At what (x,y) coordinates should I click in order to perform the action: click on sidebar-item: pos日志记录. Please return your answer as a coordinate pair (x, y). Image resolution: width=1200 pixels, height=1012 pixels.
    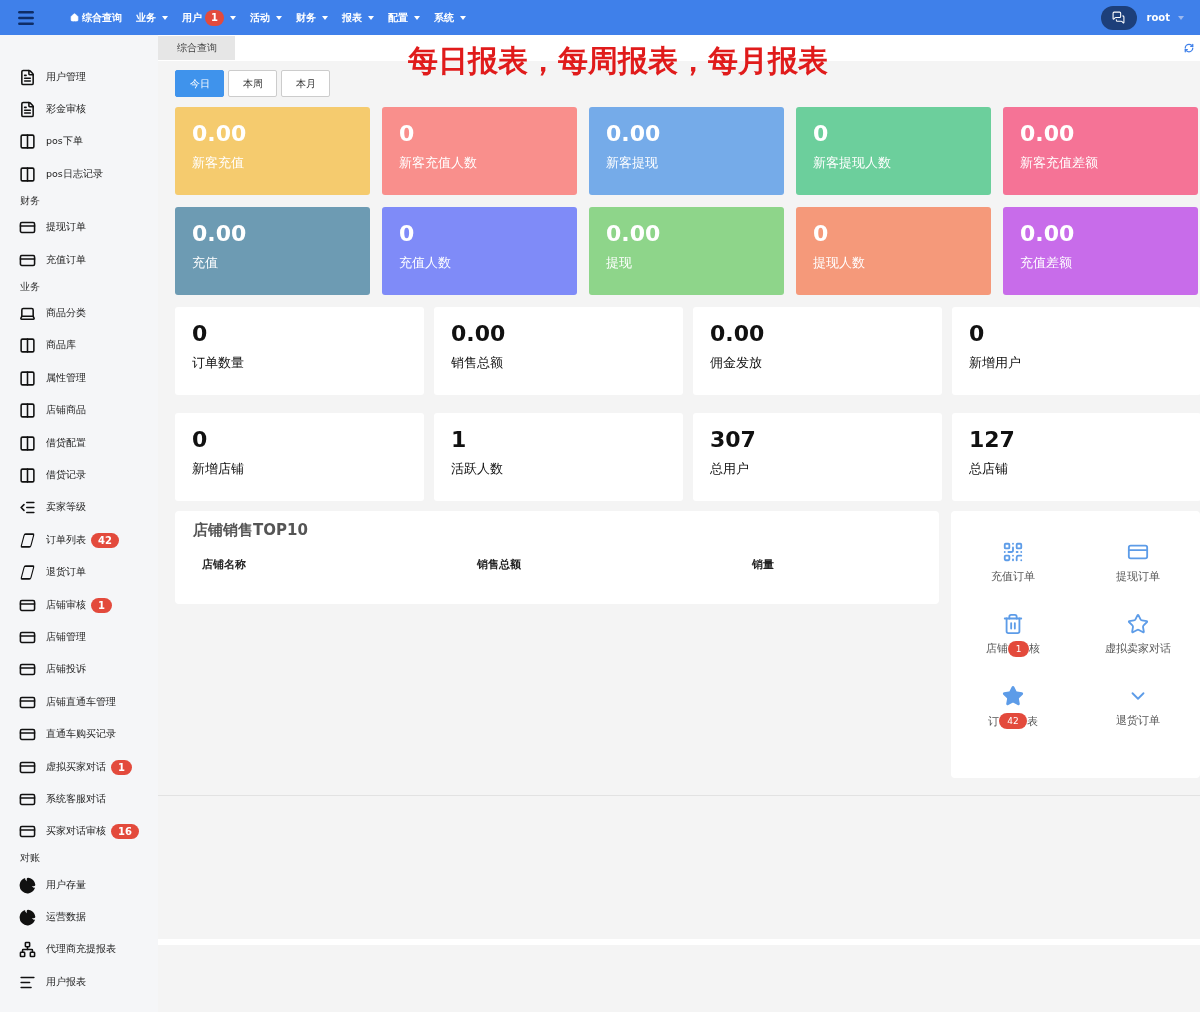
    Looking at the image, I should click on (79, 174).